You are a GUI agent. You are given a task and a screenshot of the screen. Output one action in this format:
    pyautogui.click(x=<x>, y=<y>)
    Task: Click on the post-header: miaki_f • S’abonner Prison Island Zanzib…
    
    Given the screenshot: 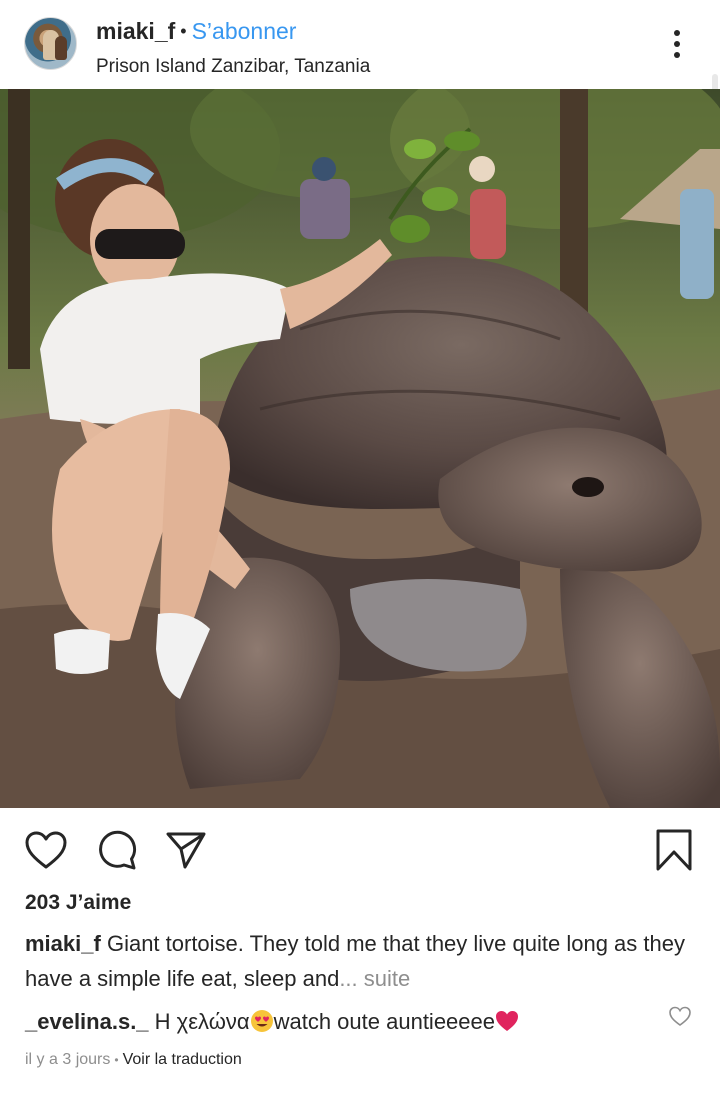 What is the action you would take?
    pyautogui.click(x=360, y=44)
    